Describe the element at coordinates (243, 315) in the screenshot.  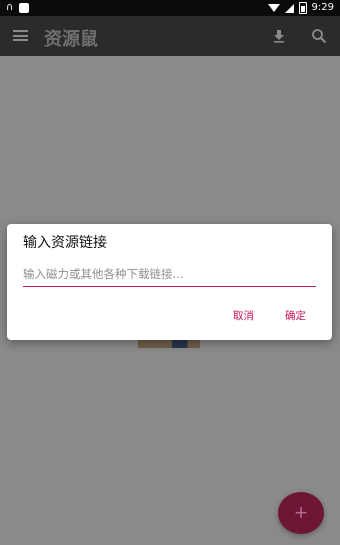
I see `cancel-button: 取消` at that location.